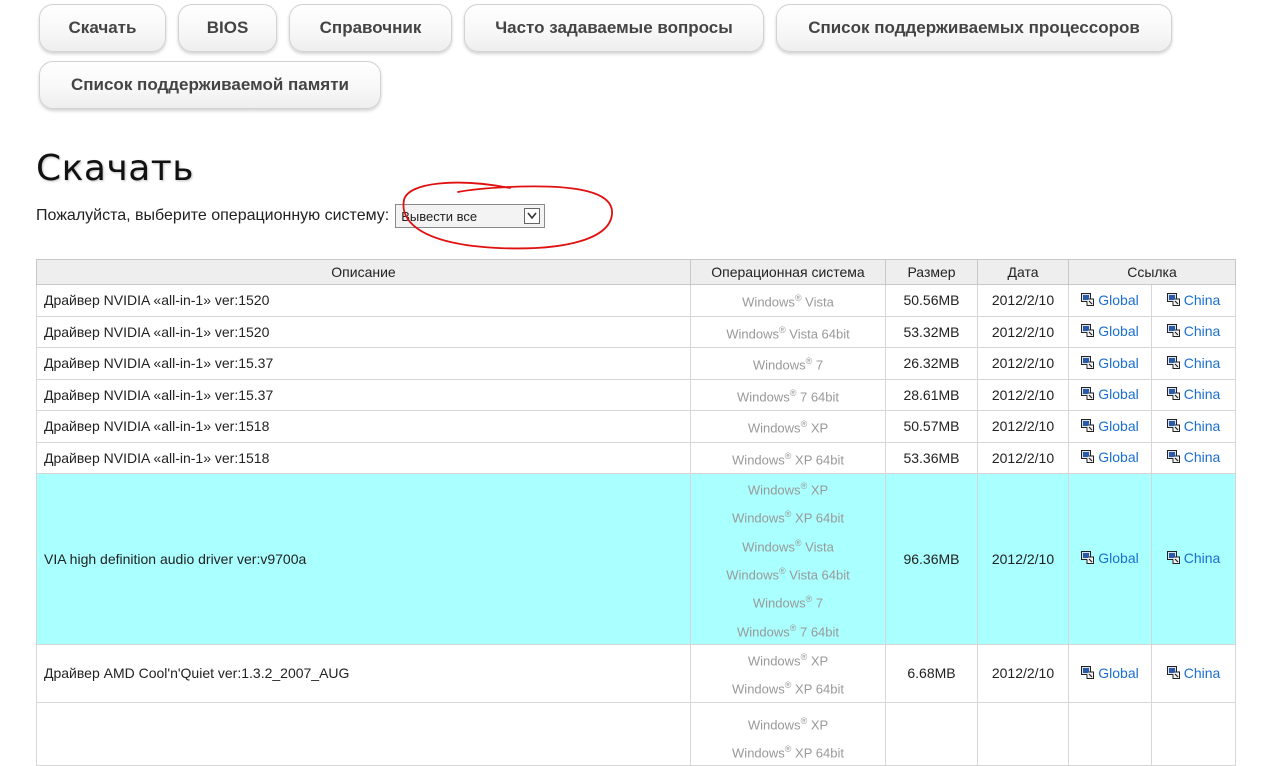 The width and height of the screenshot is (1272, 766). What do you see at coordinates (363, 272) in the screenshot?
I see `header-description: Описание` at bounding box center [363, 272].